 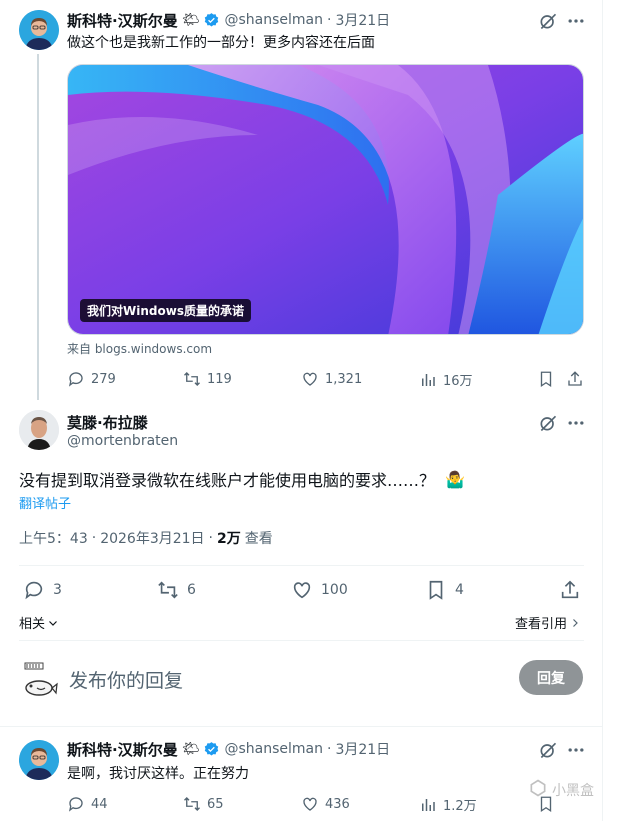 I want to click on reply-action: 44, so click(x=87, y=804).